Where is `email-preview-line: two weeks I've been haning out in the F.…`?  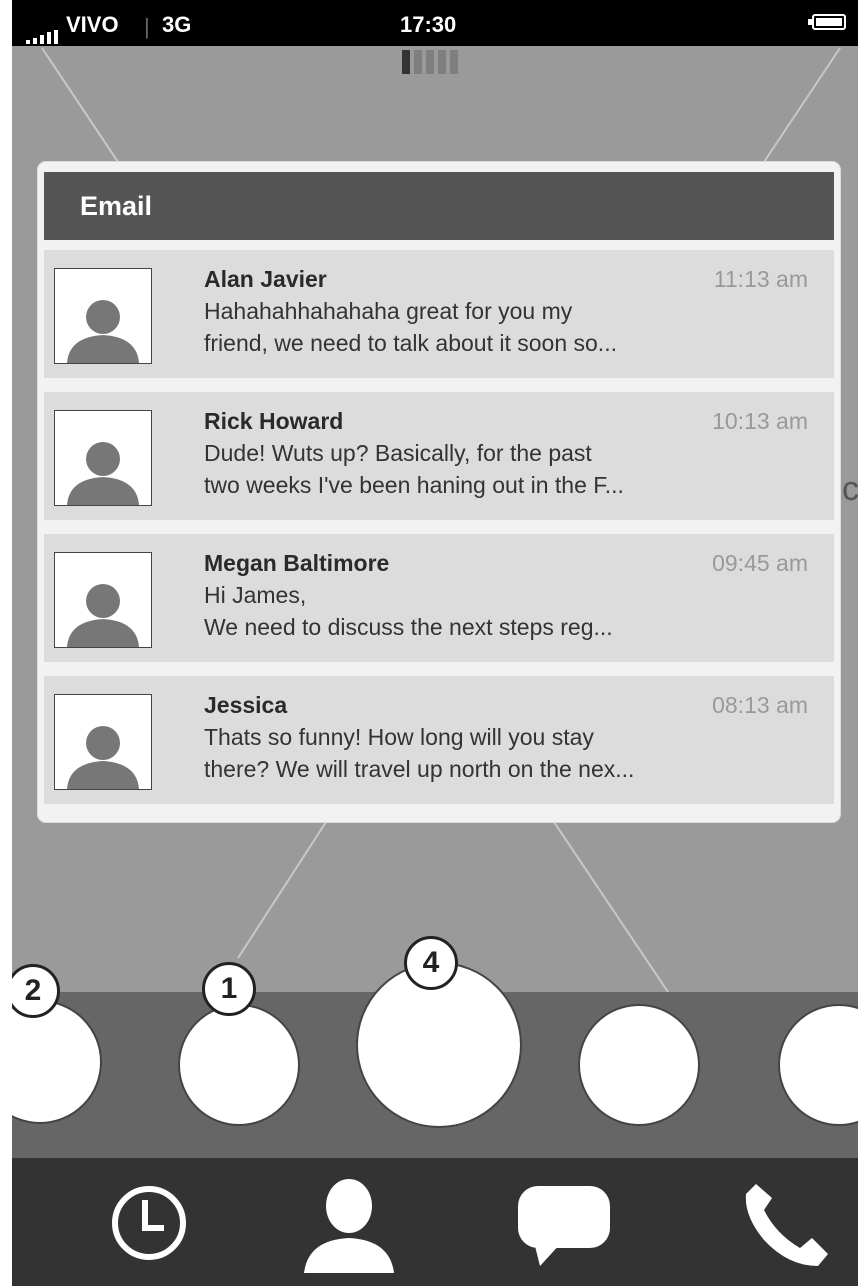
email-preview-line: two weeks I've been haning out in the F.… is located at coordinates (414, 485).